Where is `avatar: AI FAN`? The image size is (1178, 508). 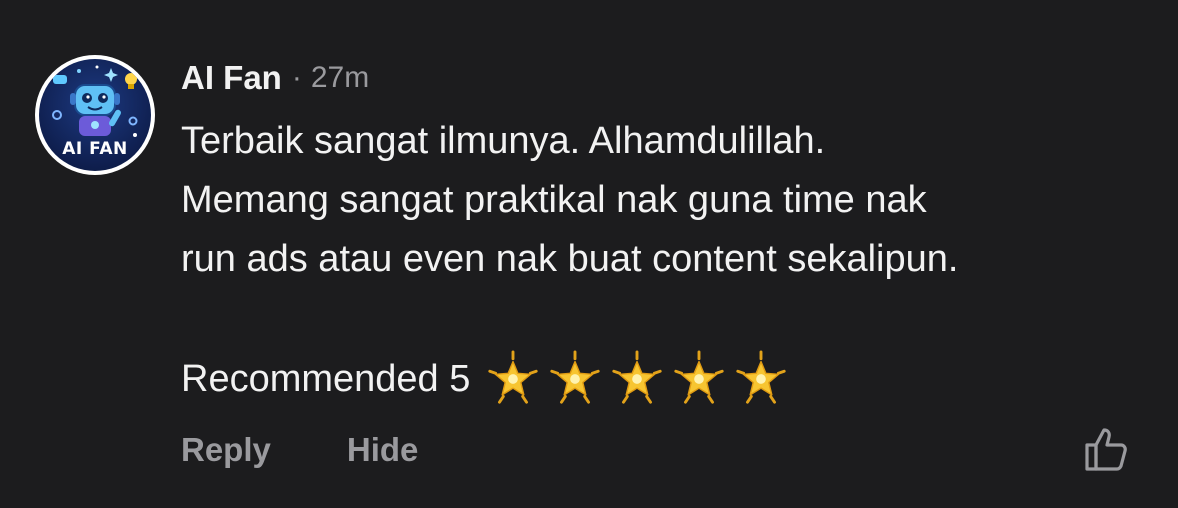
avatar: AI FAN is located at coordinates (95, 115).